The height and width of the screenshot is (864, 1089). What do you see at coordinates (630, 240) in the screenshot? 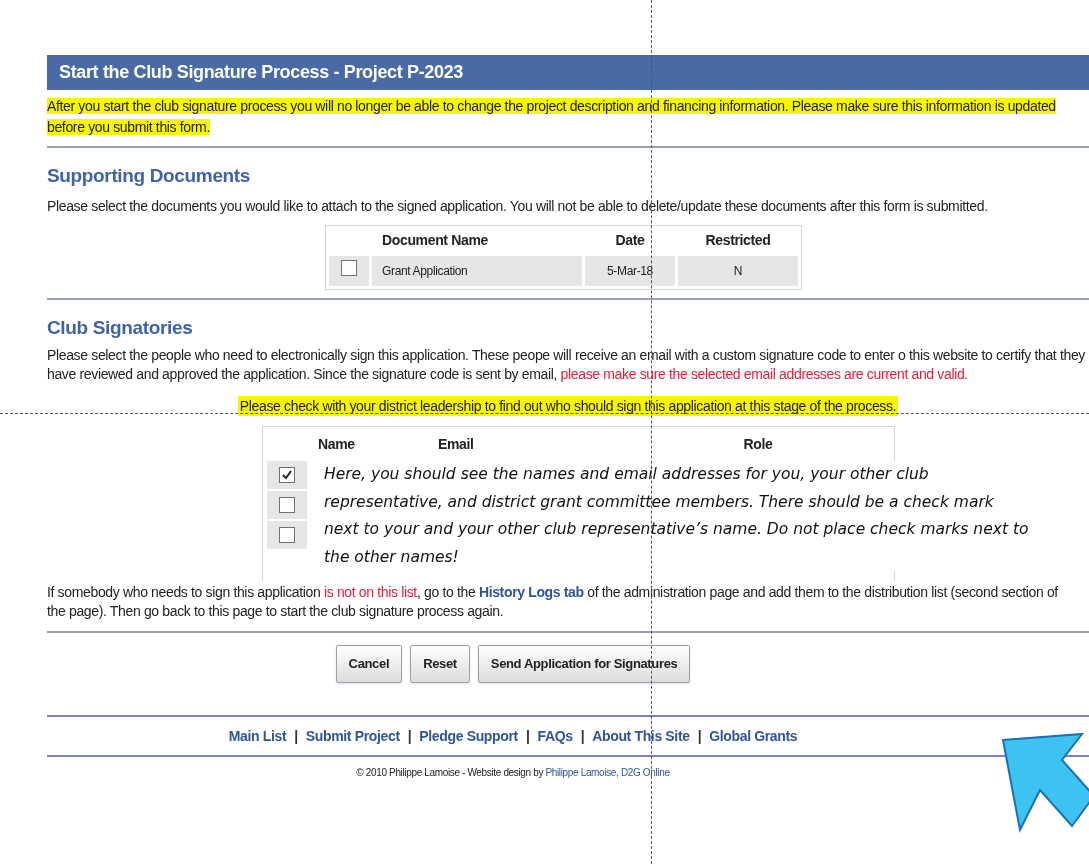
I see `column-header: Date` at bounding box center [630, 240].